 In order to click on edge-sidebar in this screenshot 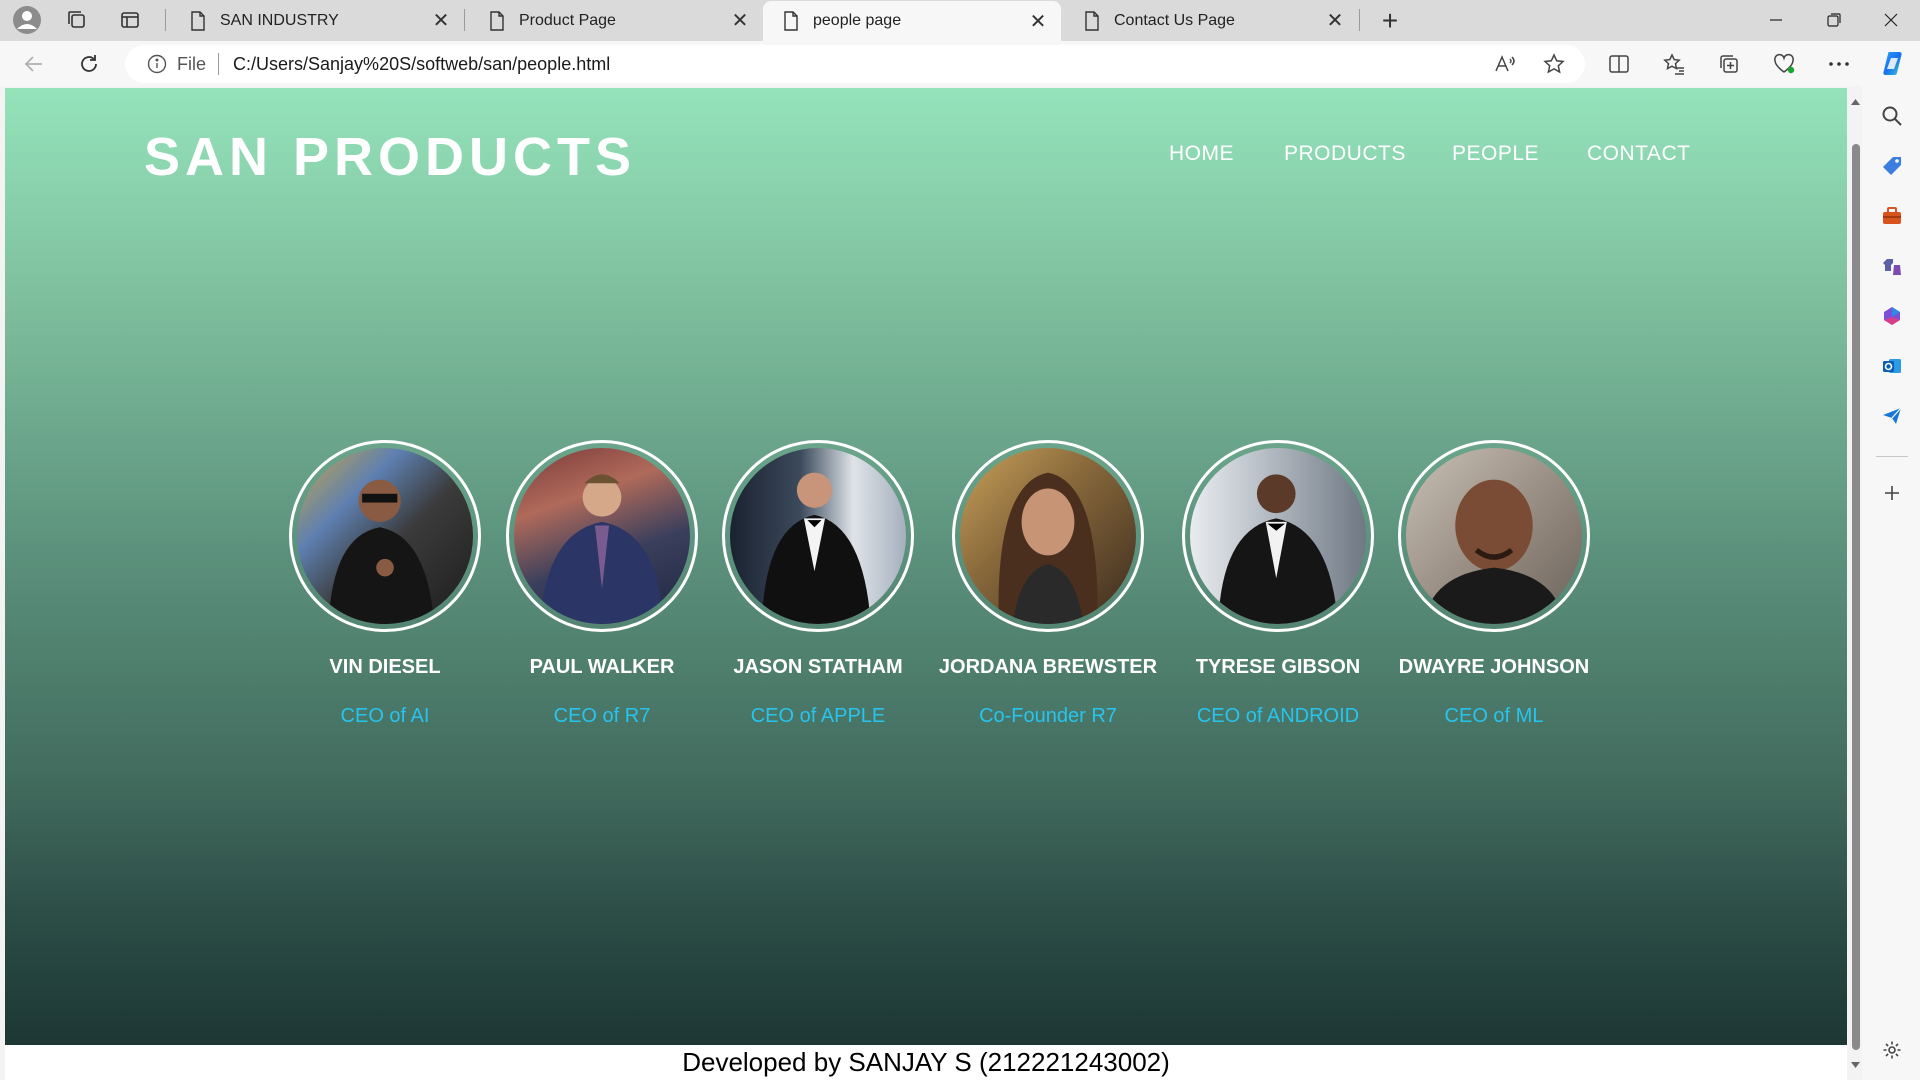, I will do `click(1891, 583)`.